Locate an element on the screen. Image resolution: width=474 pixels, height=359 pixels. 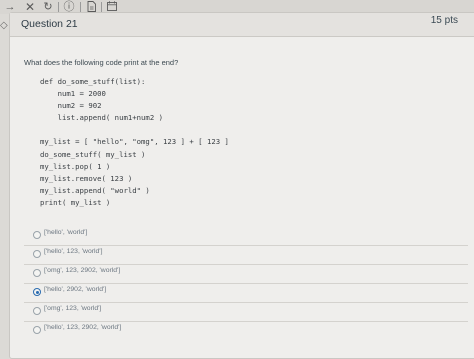
answer-option-label: ['hello', 2902, 'world'] is located at coordinates (75, 289).